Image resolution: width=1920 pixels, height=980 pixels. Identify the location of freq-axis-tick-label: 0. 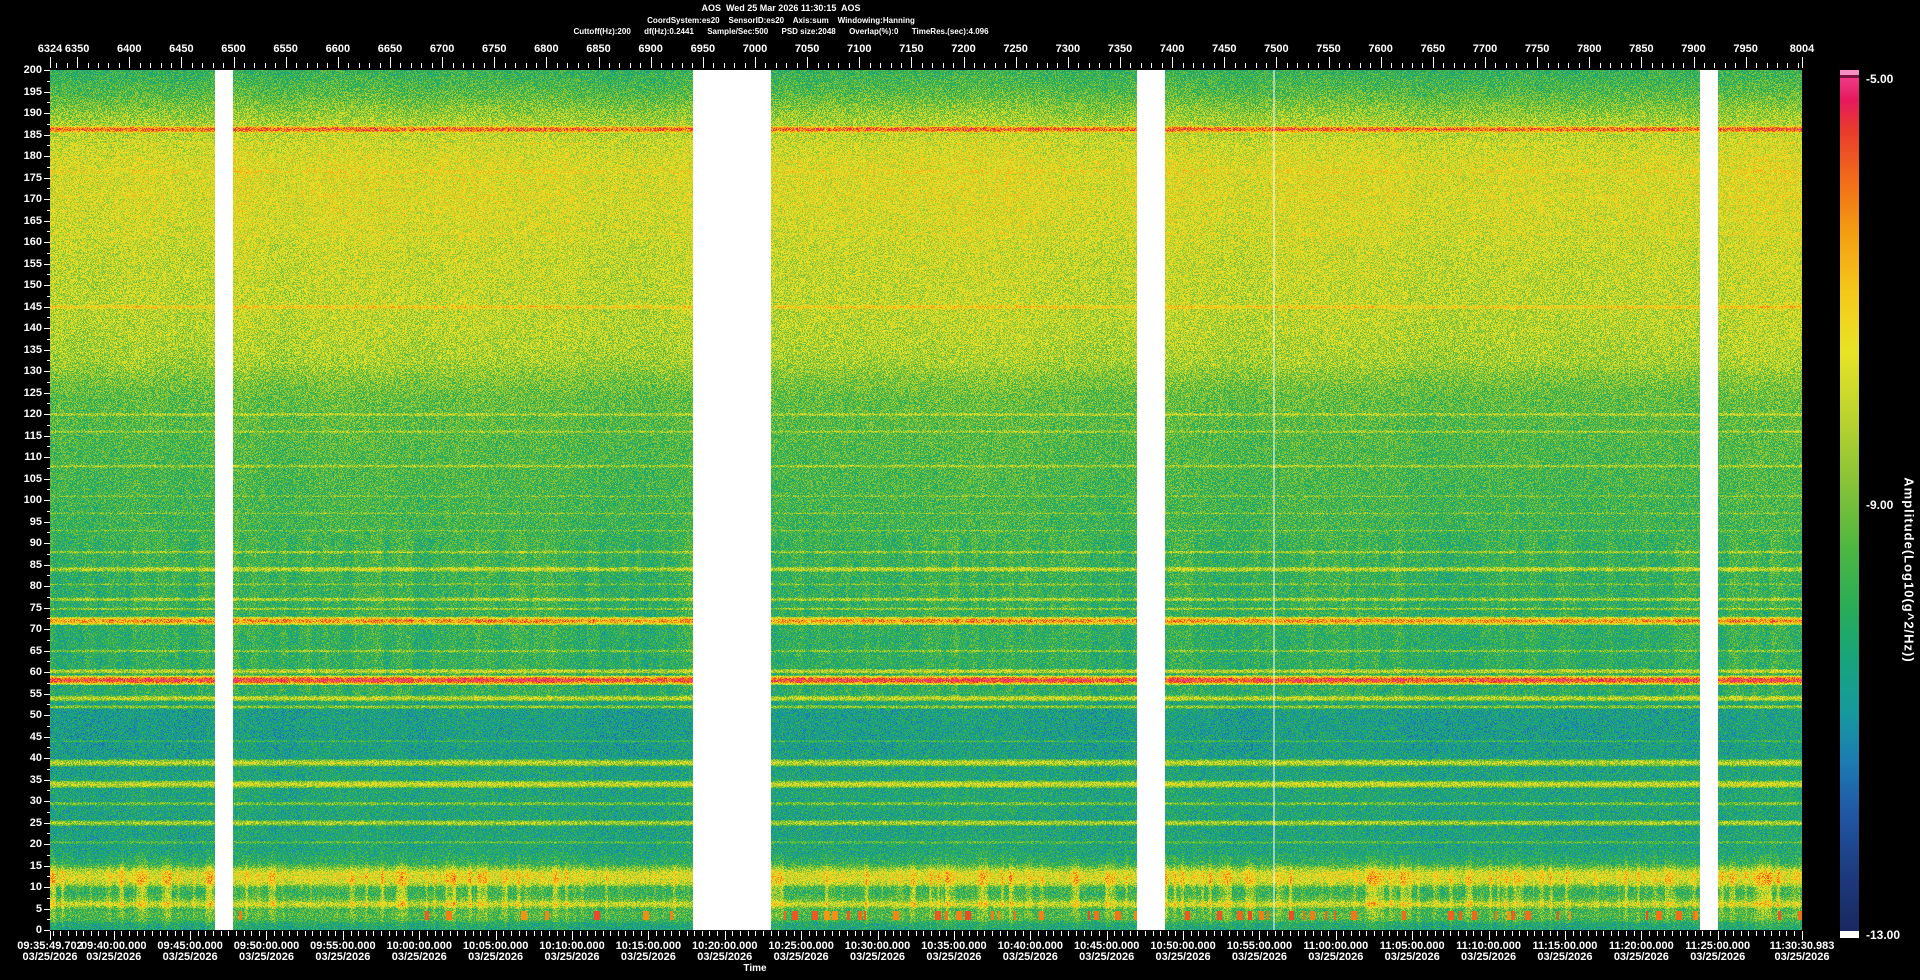
(38, 930).